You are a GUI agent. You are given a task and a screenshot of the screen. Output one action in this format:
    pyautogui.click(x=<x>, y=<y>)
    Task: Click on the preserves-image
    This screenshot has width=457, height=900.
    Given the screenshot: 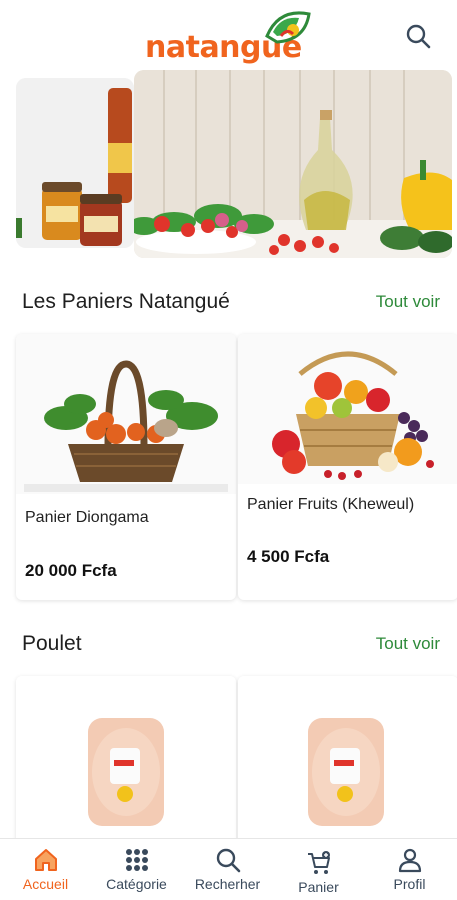 What is the action you would take?
    pyautogui.click(x=75, y=163)
    